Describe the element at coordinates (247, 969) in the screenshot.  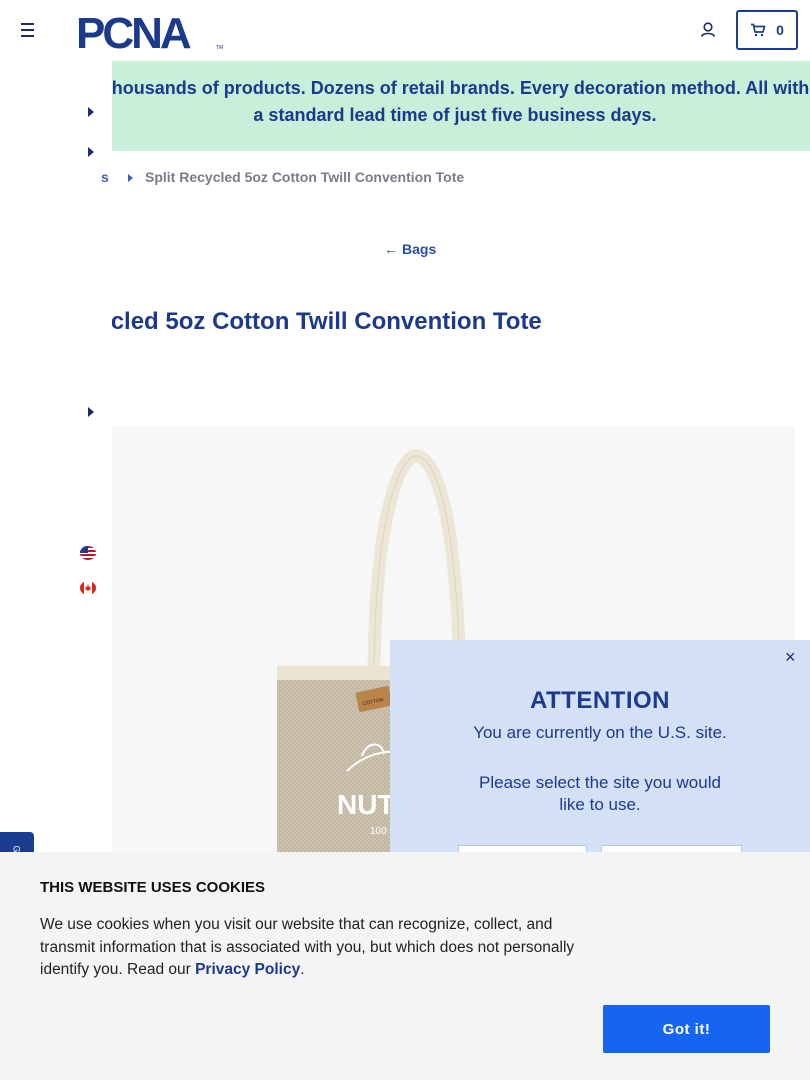
I see `privacy-policy-link: Privacy Policy` at that location.